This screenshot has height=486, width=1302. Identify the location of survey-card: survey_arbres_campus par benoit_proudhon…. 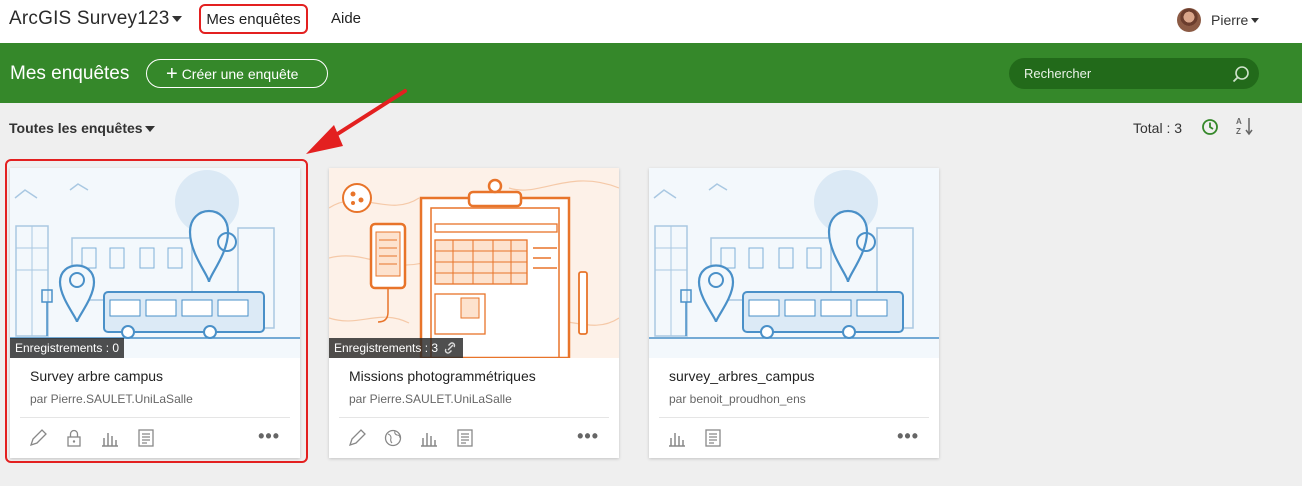
(794, 313).